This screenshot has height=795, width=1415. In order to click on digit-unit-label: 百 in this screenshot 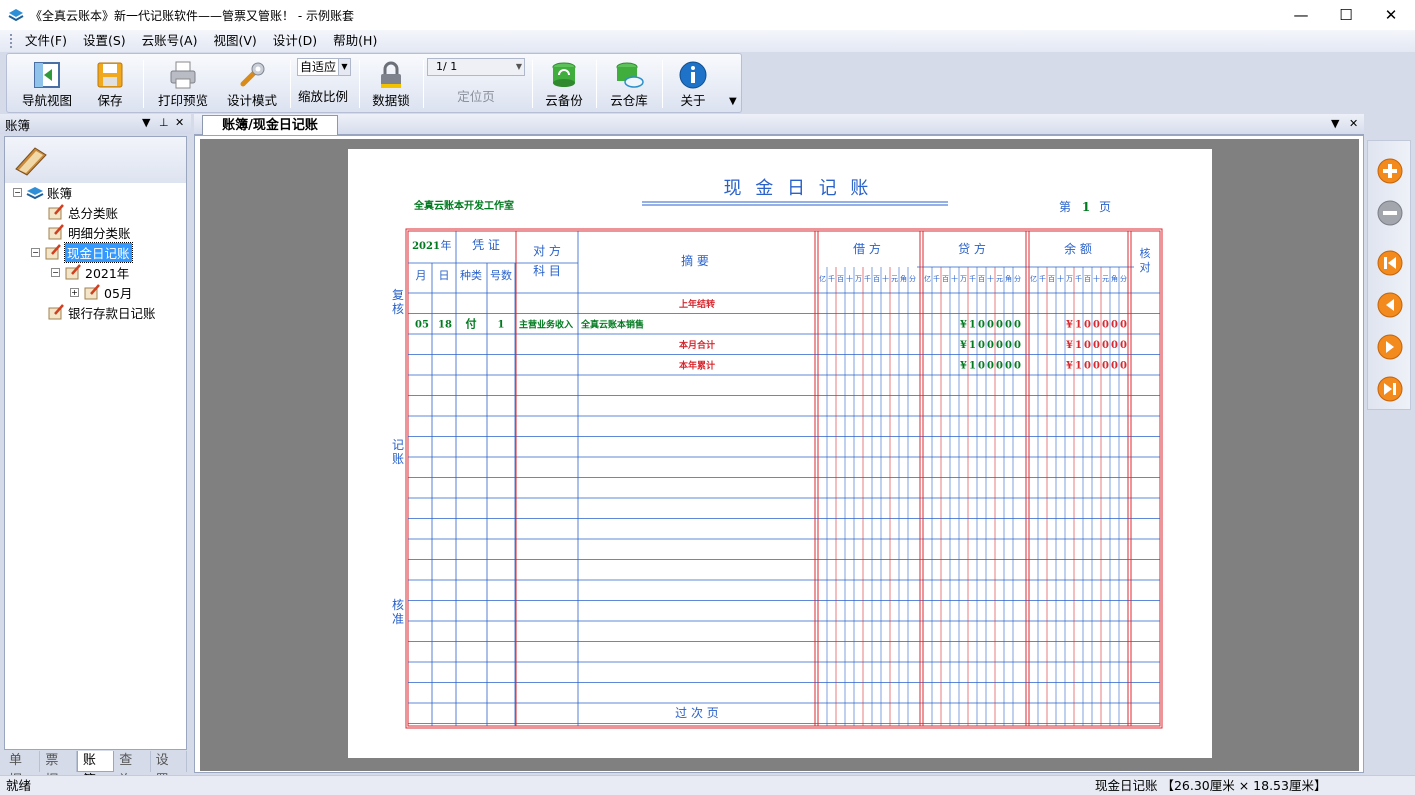, I will do `click(840, 279)`.